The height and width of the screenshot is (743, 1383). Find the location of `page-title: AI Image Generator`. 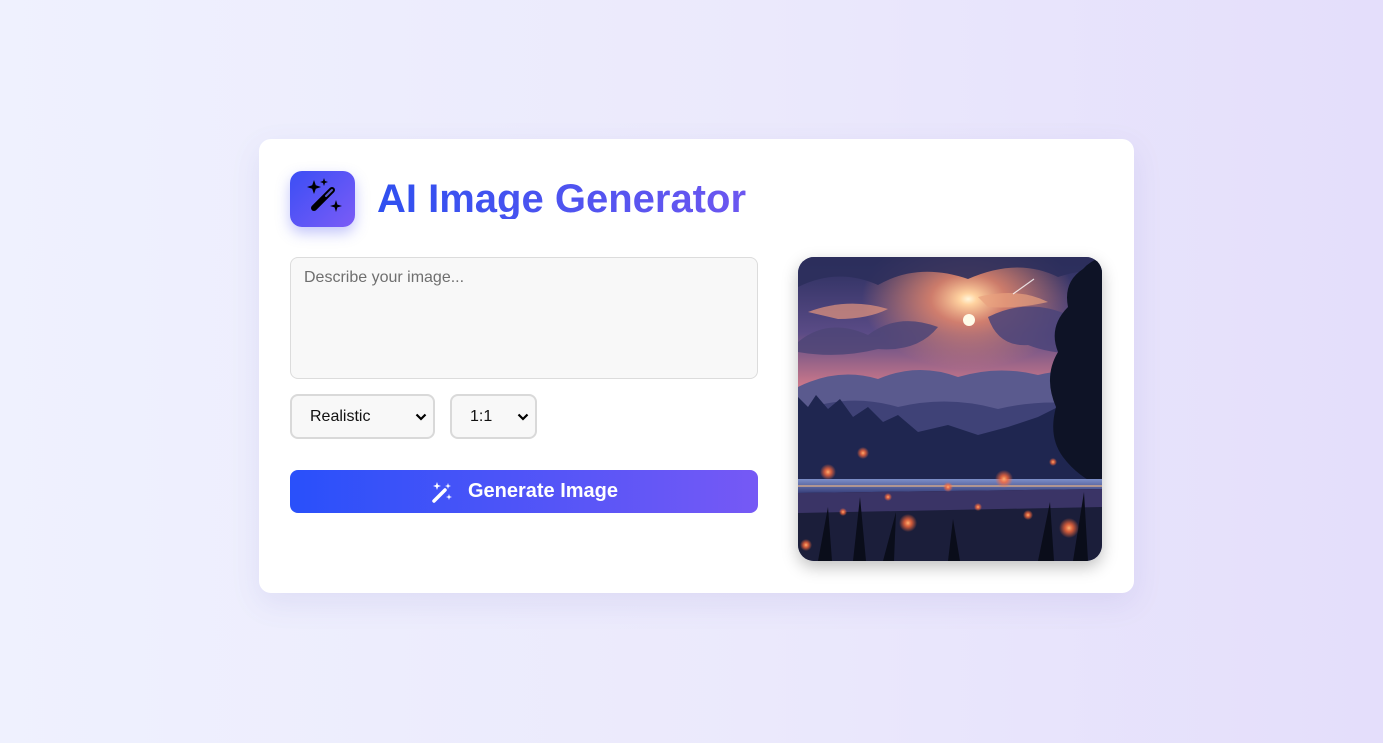

page-title: AI Image Generator is located at coordinates (562, 199).